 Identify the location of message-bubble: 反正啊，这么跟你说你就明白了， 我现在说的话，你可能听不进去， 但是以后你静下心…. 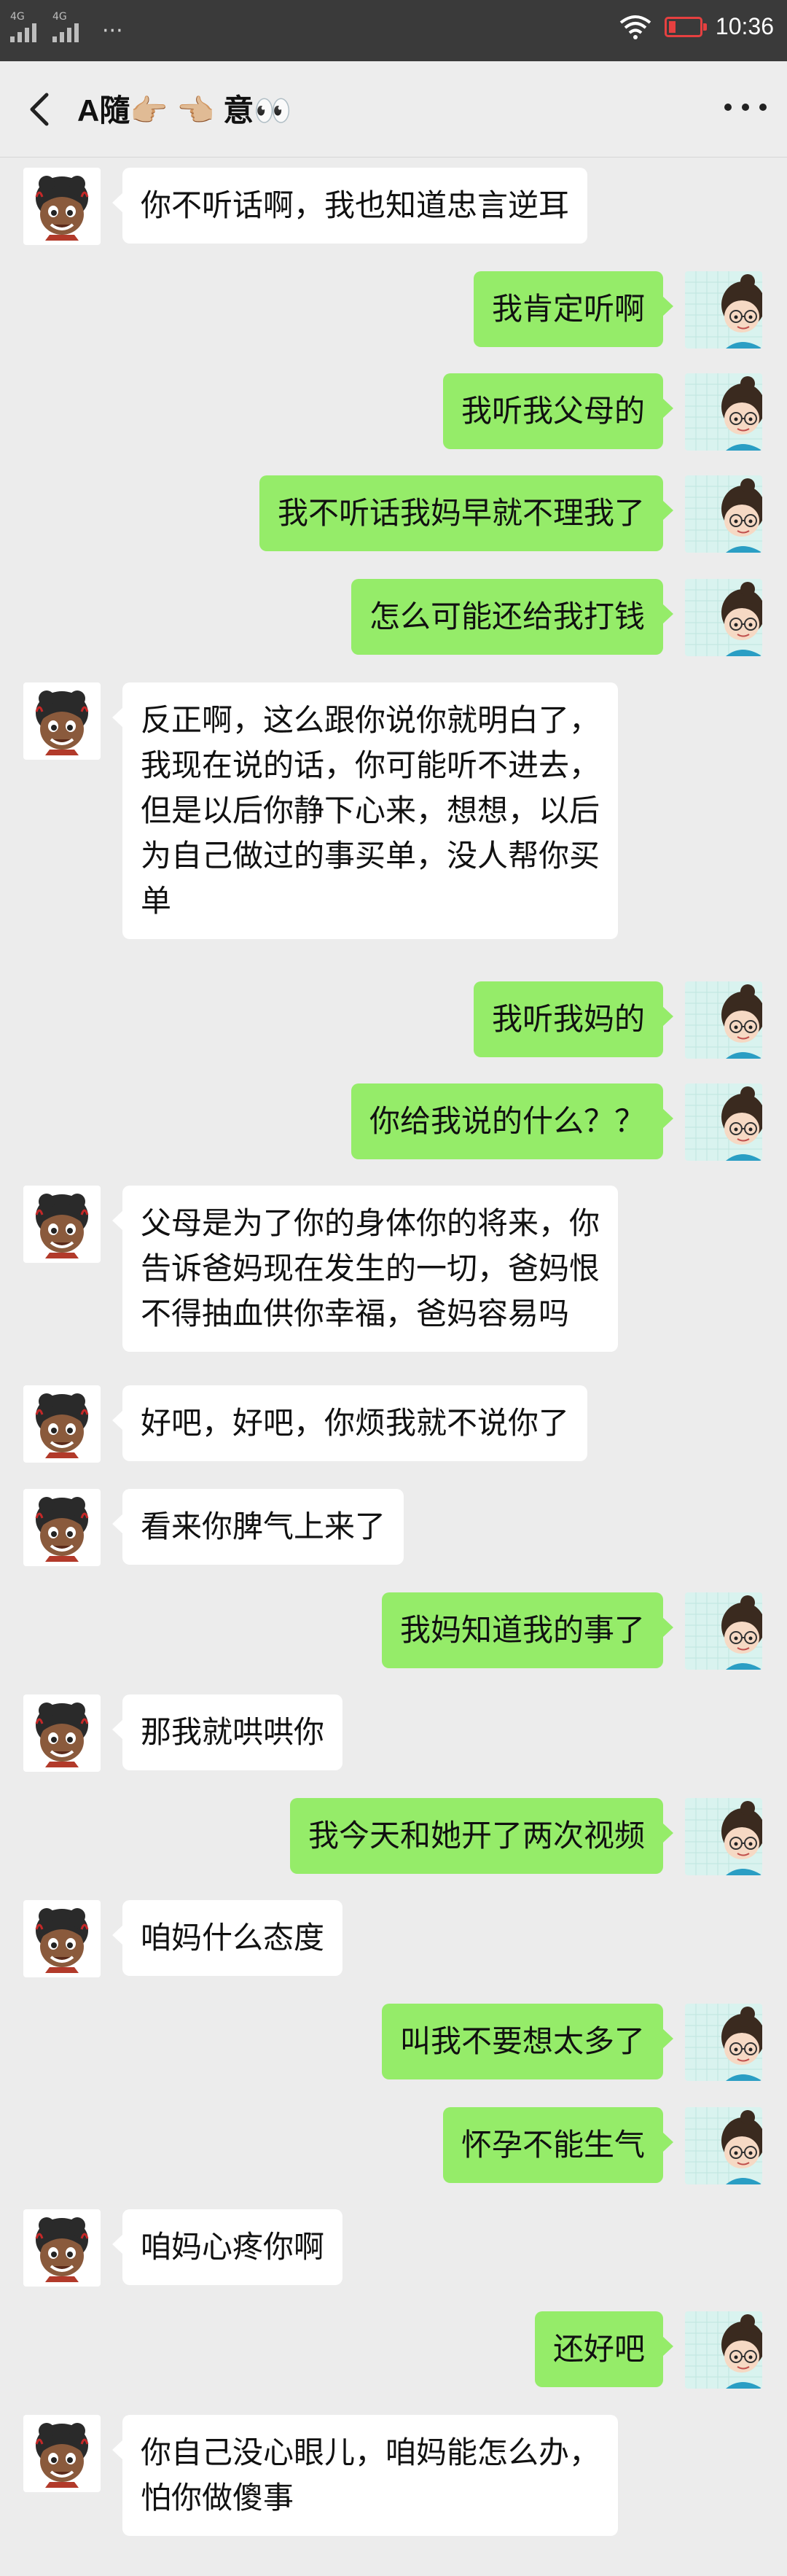
(365, 810).